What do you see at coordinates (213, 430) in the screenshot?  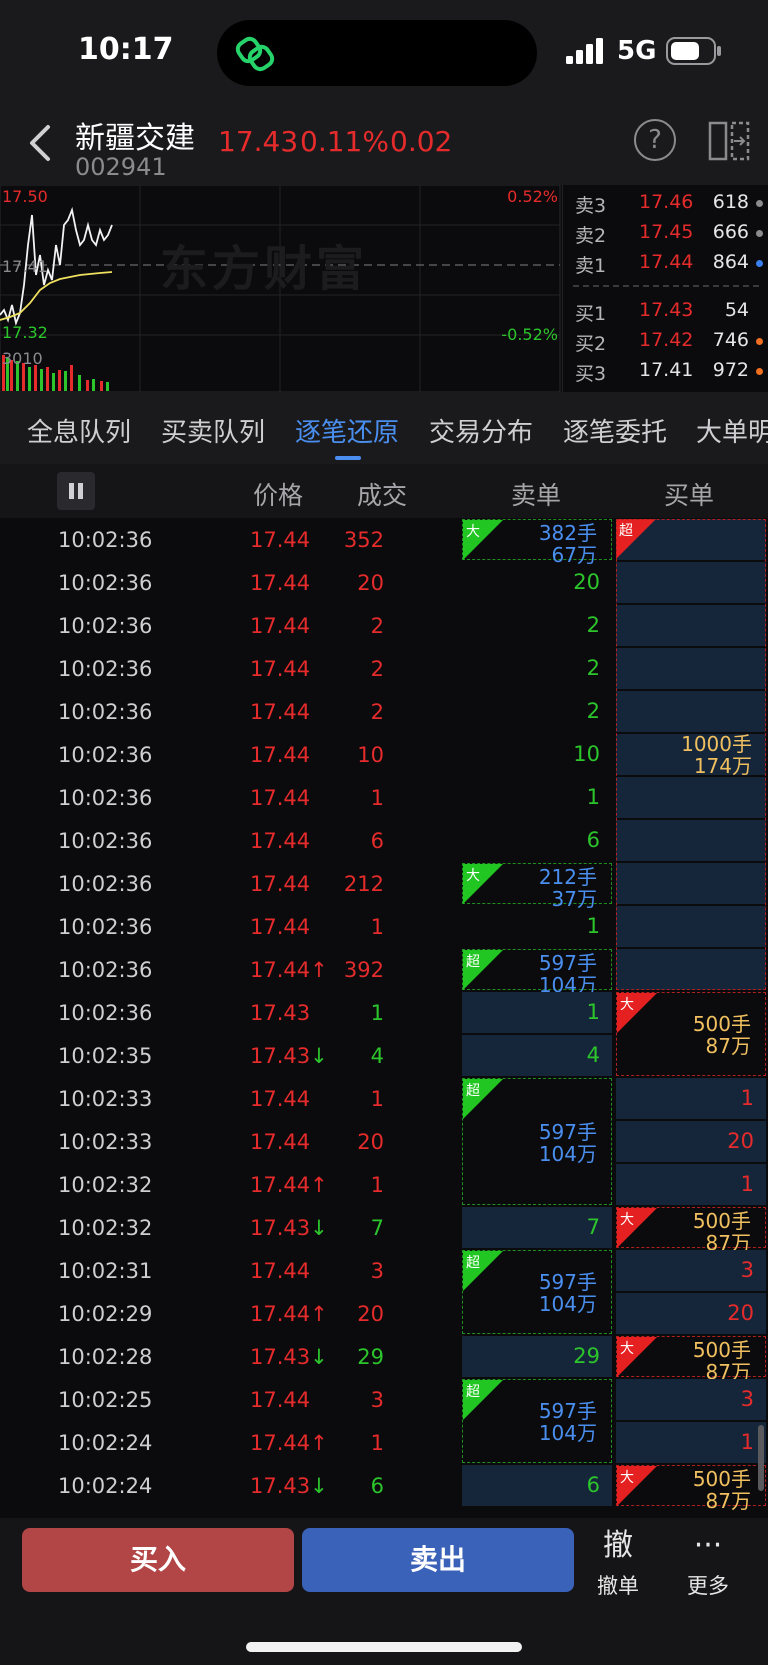 I see `tab-bid-ask-queue: 买卖队列` at bounding box center [213, 430].